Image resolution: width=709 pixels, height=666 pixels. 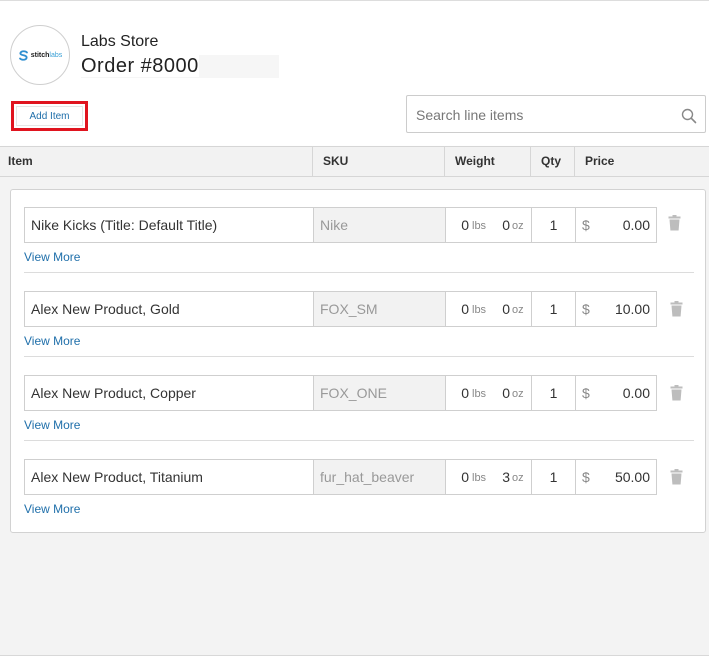 I want to click on top-border, so click(x=354, y=0).